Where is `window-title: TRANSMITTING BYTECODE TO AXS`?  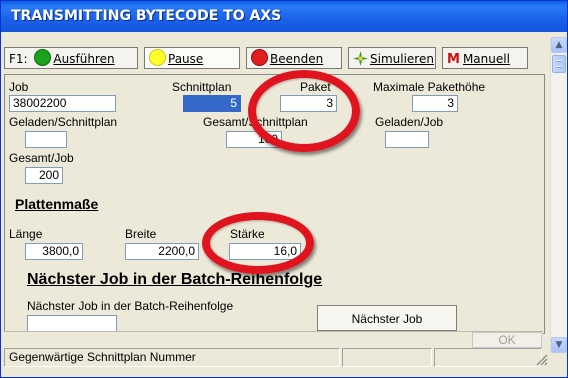 window-title: TRANSMITTING BYTECODE TO AXS is located at coordinates (146, 16).